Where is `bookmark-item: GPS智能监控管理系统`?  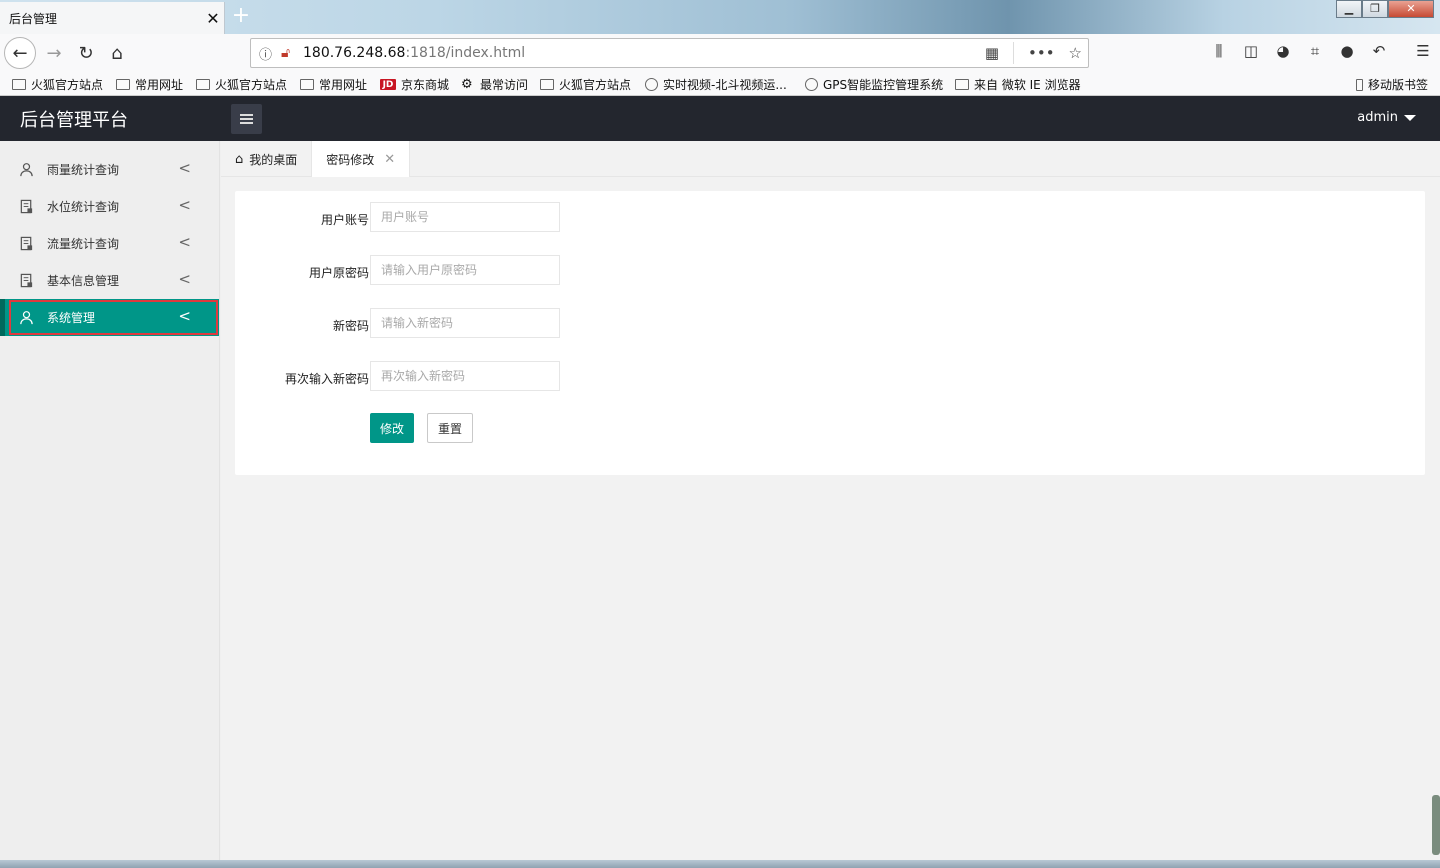
bookmark-item: GPS智能监控管理系统 is located at coordinates (874, 84).